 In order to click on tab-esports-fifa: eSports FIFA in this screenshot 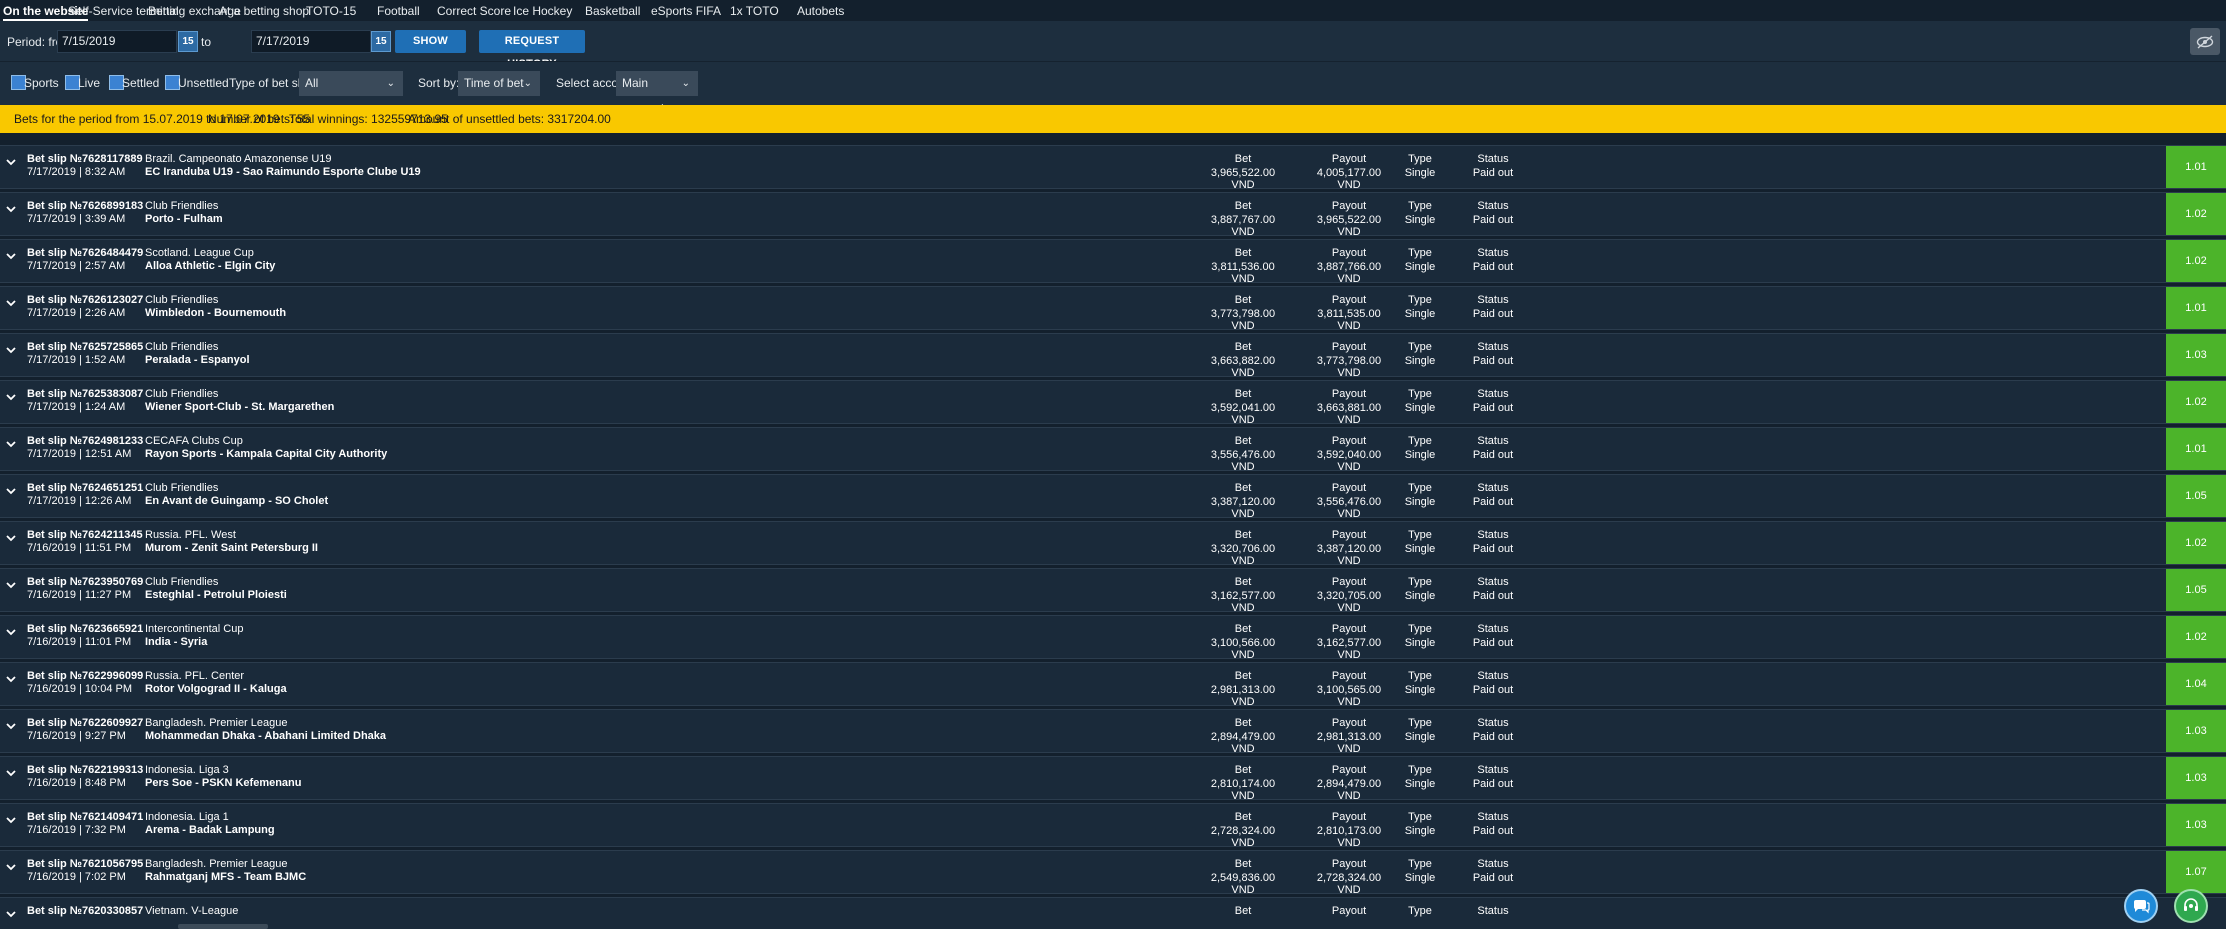, I will do `click(686, 11)`.